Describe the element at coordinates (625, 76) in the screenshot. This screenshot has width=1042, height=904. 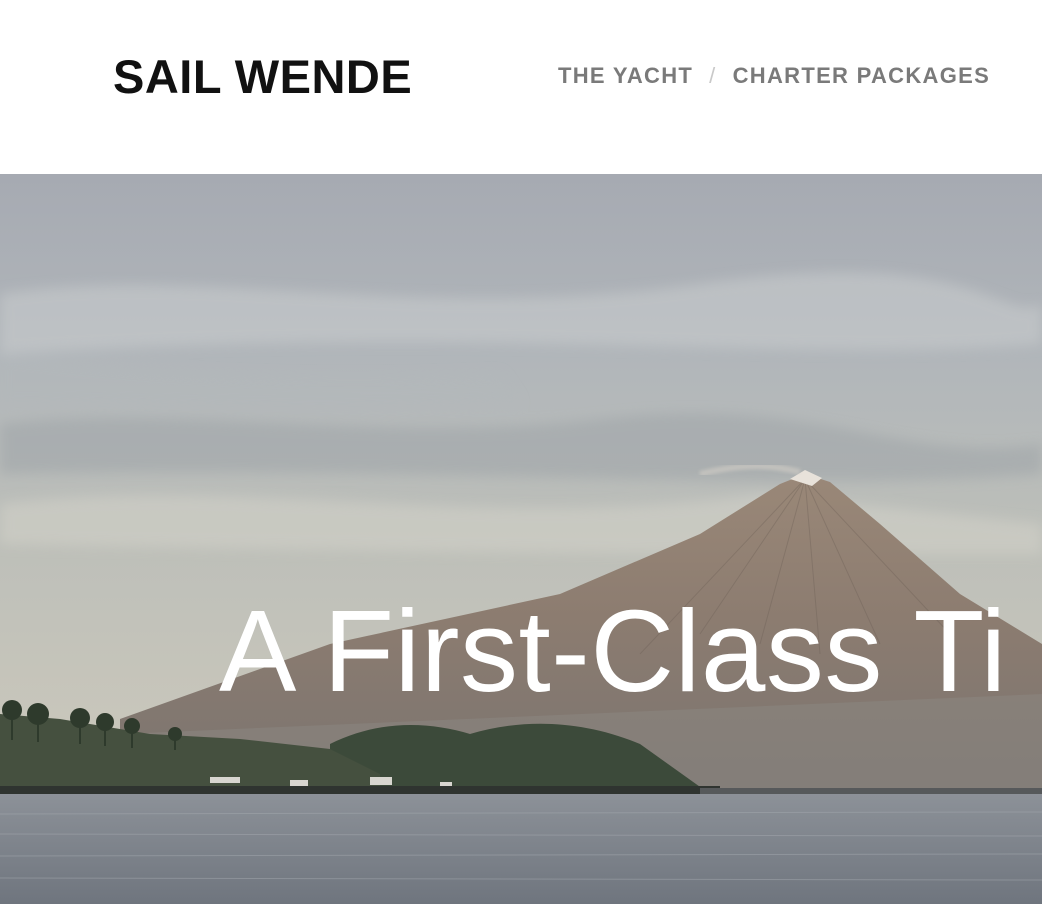
I see `nav-link-the-yacht: THE YACHT` at that location.